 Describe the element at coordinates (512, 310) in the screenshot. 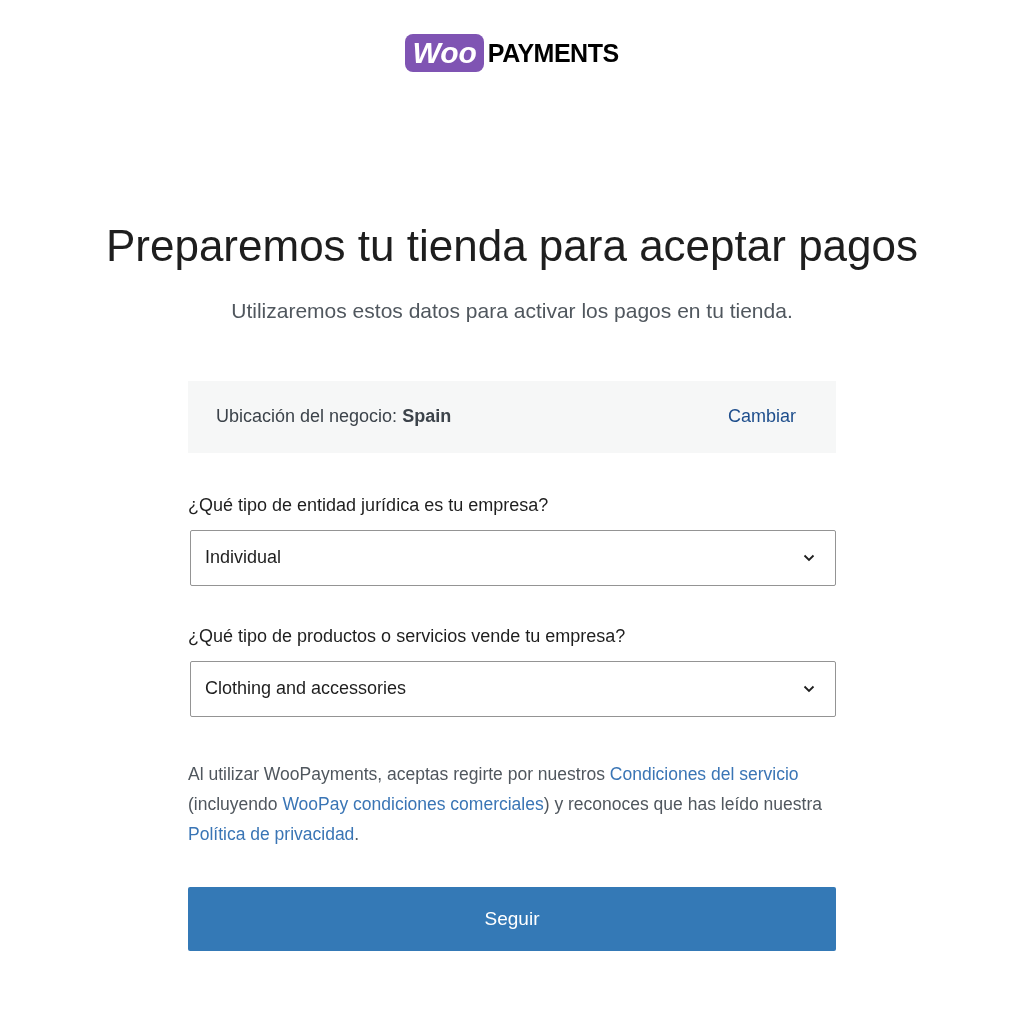

I see `page-subtitle: Utilizaremos estos datos para activar los pagos en tu tienda.` at that location.